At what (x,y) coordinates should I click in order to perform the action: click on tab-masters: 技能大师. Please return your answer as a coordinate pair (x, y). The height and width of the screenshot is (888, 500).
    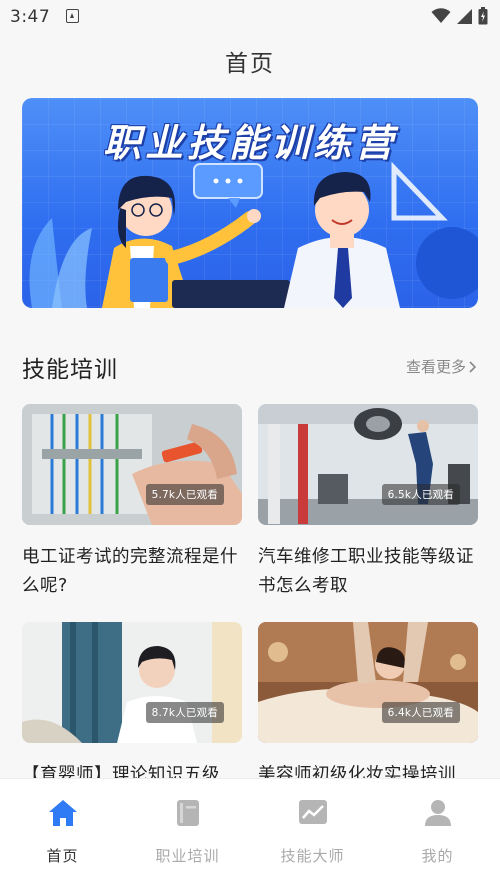
    Looking at the image, I should click on (312, 833).